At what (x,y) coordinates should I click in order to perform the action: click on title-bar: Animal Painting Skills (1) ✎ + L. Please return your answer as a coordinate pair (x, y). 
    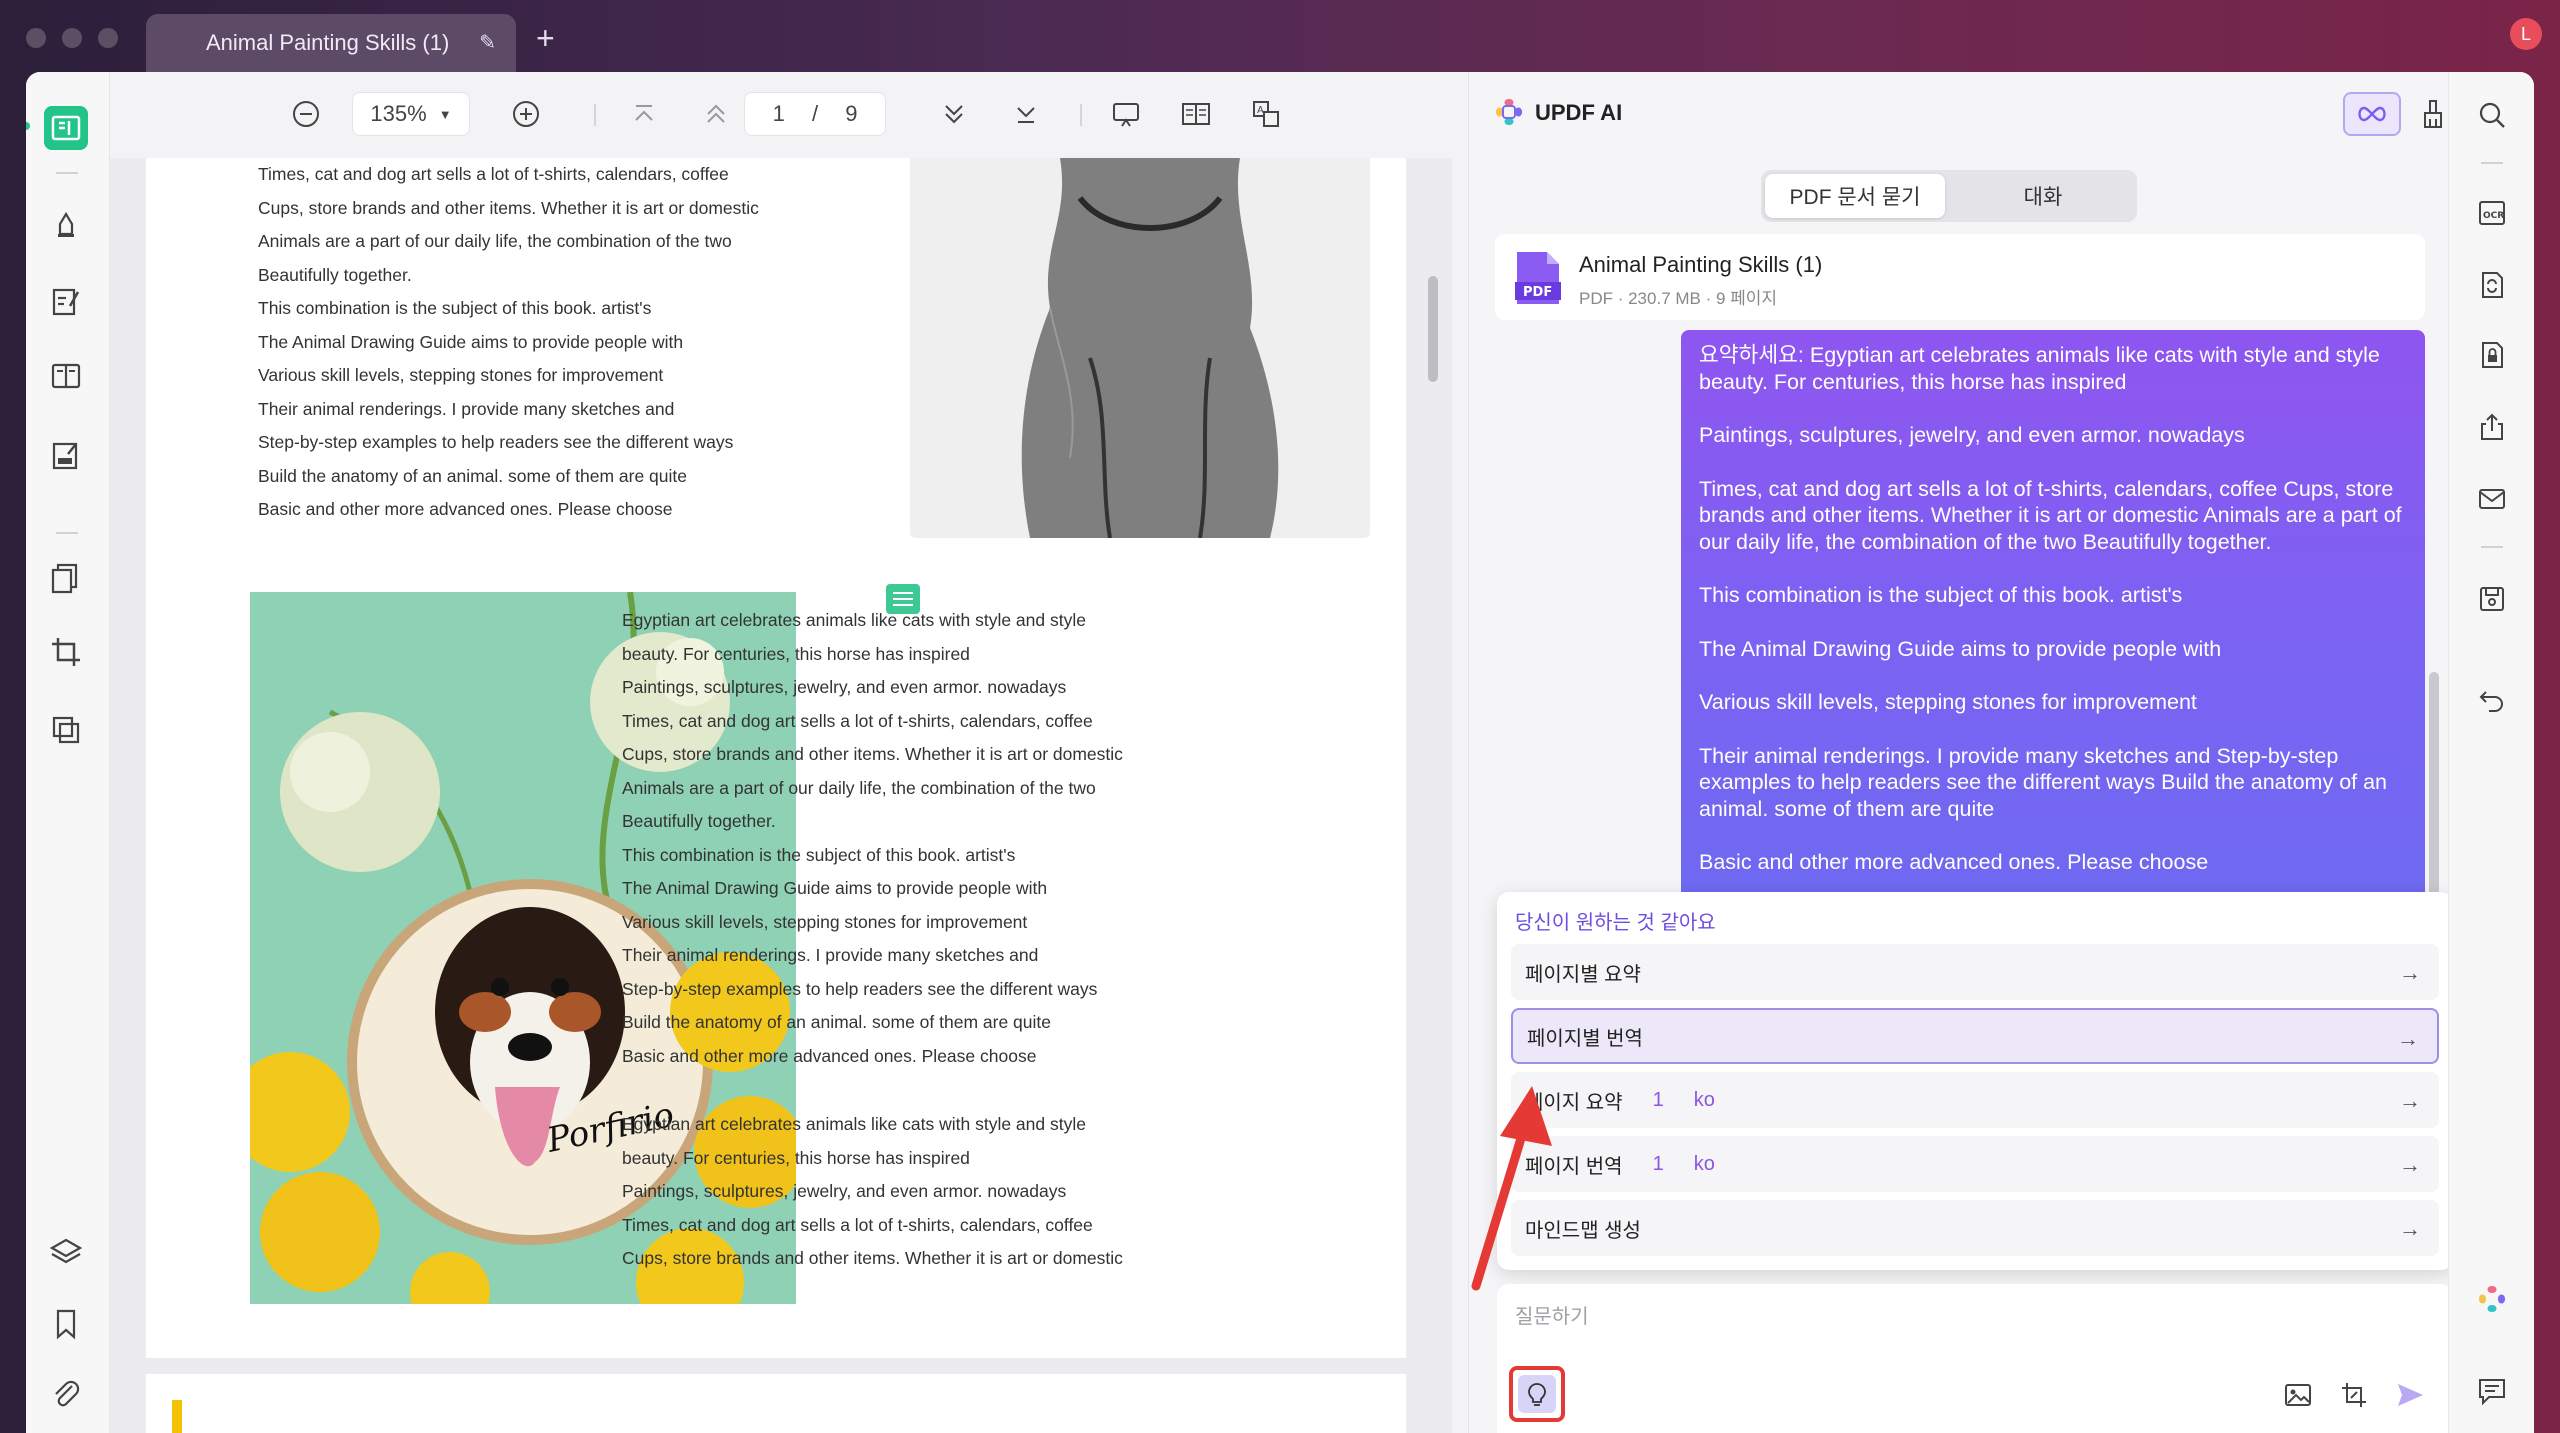
    Looking at the image, I should click on (1280, 36).